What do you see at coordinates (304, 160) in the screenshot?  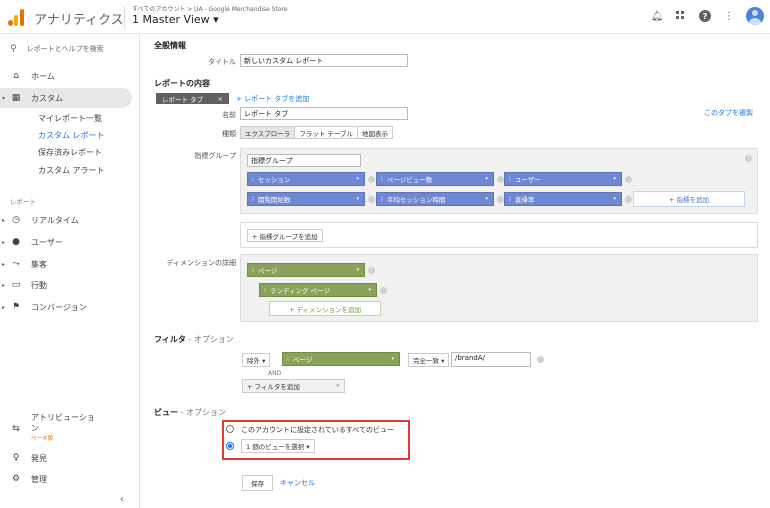 I see `metric-group-name-input: 指標グループ` at bounding box center [304, 160].